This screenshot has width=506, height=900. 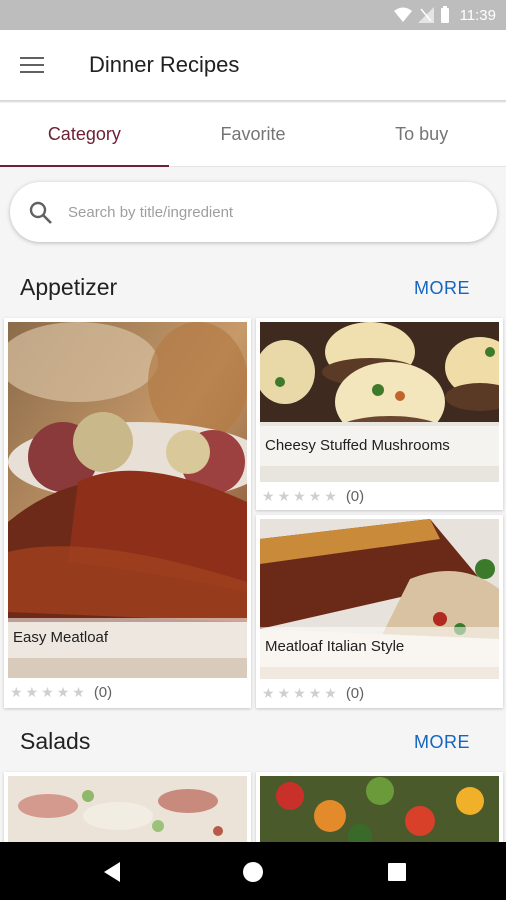 I want to click on tab-to-buy: To buy, so click(x=421, y=134).